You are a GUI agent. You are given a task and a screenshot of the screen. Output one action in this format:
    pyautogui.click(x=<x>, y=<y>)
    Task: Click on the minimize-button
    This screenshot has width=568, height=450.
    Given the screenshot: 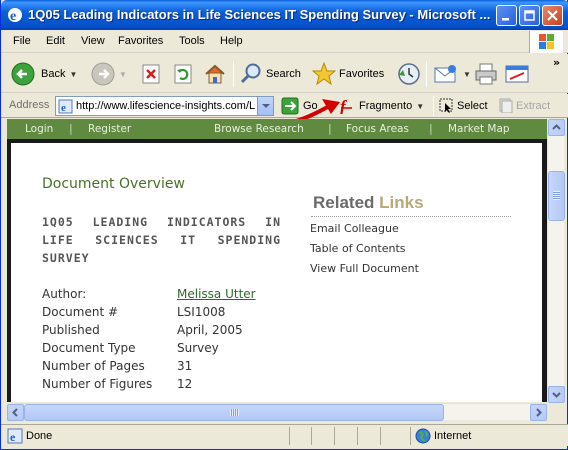 What is the action you would take?
    pyautogui.click(x=506, y=15)
    